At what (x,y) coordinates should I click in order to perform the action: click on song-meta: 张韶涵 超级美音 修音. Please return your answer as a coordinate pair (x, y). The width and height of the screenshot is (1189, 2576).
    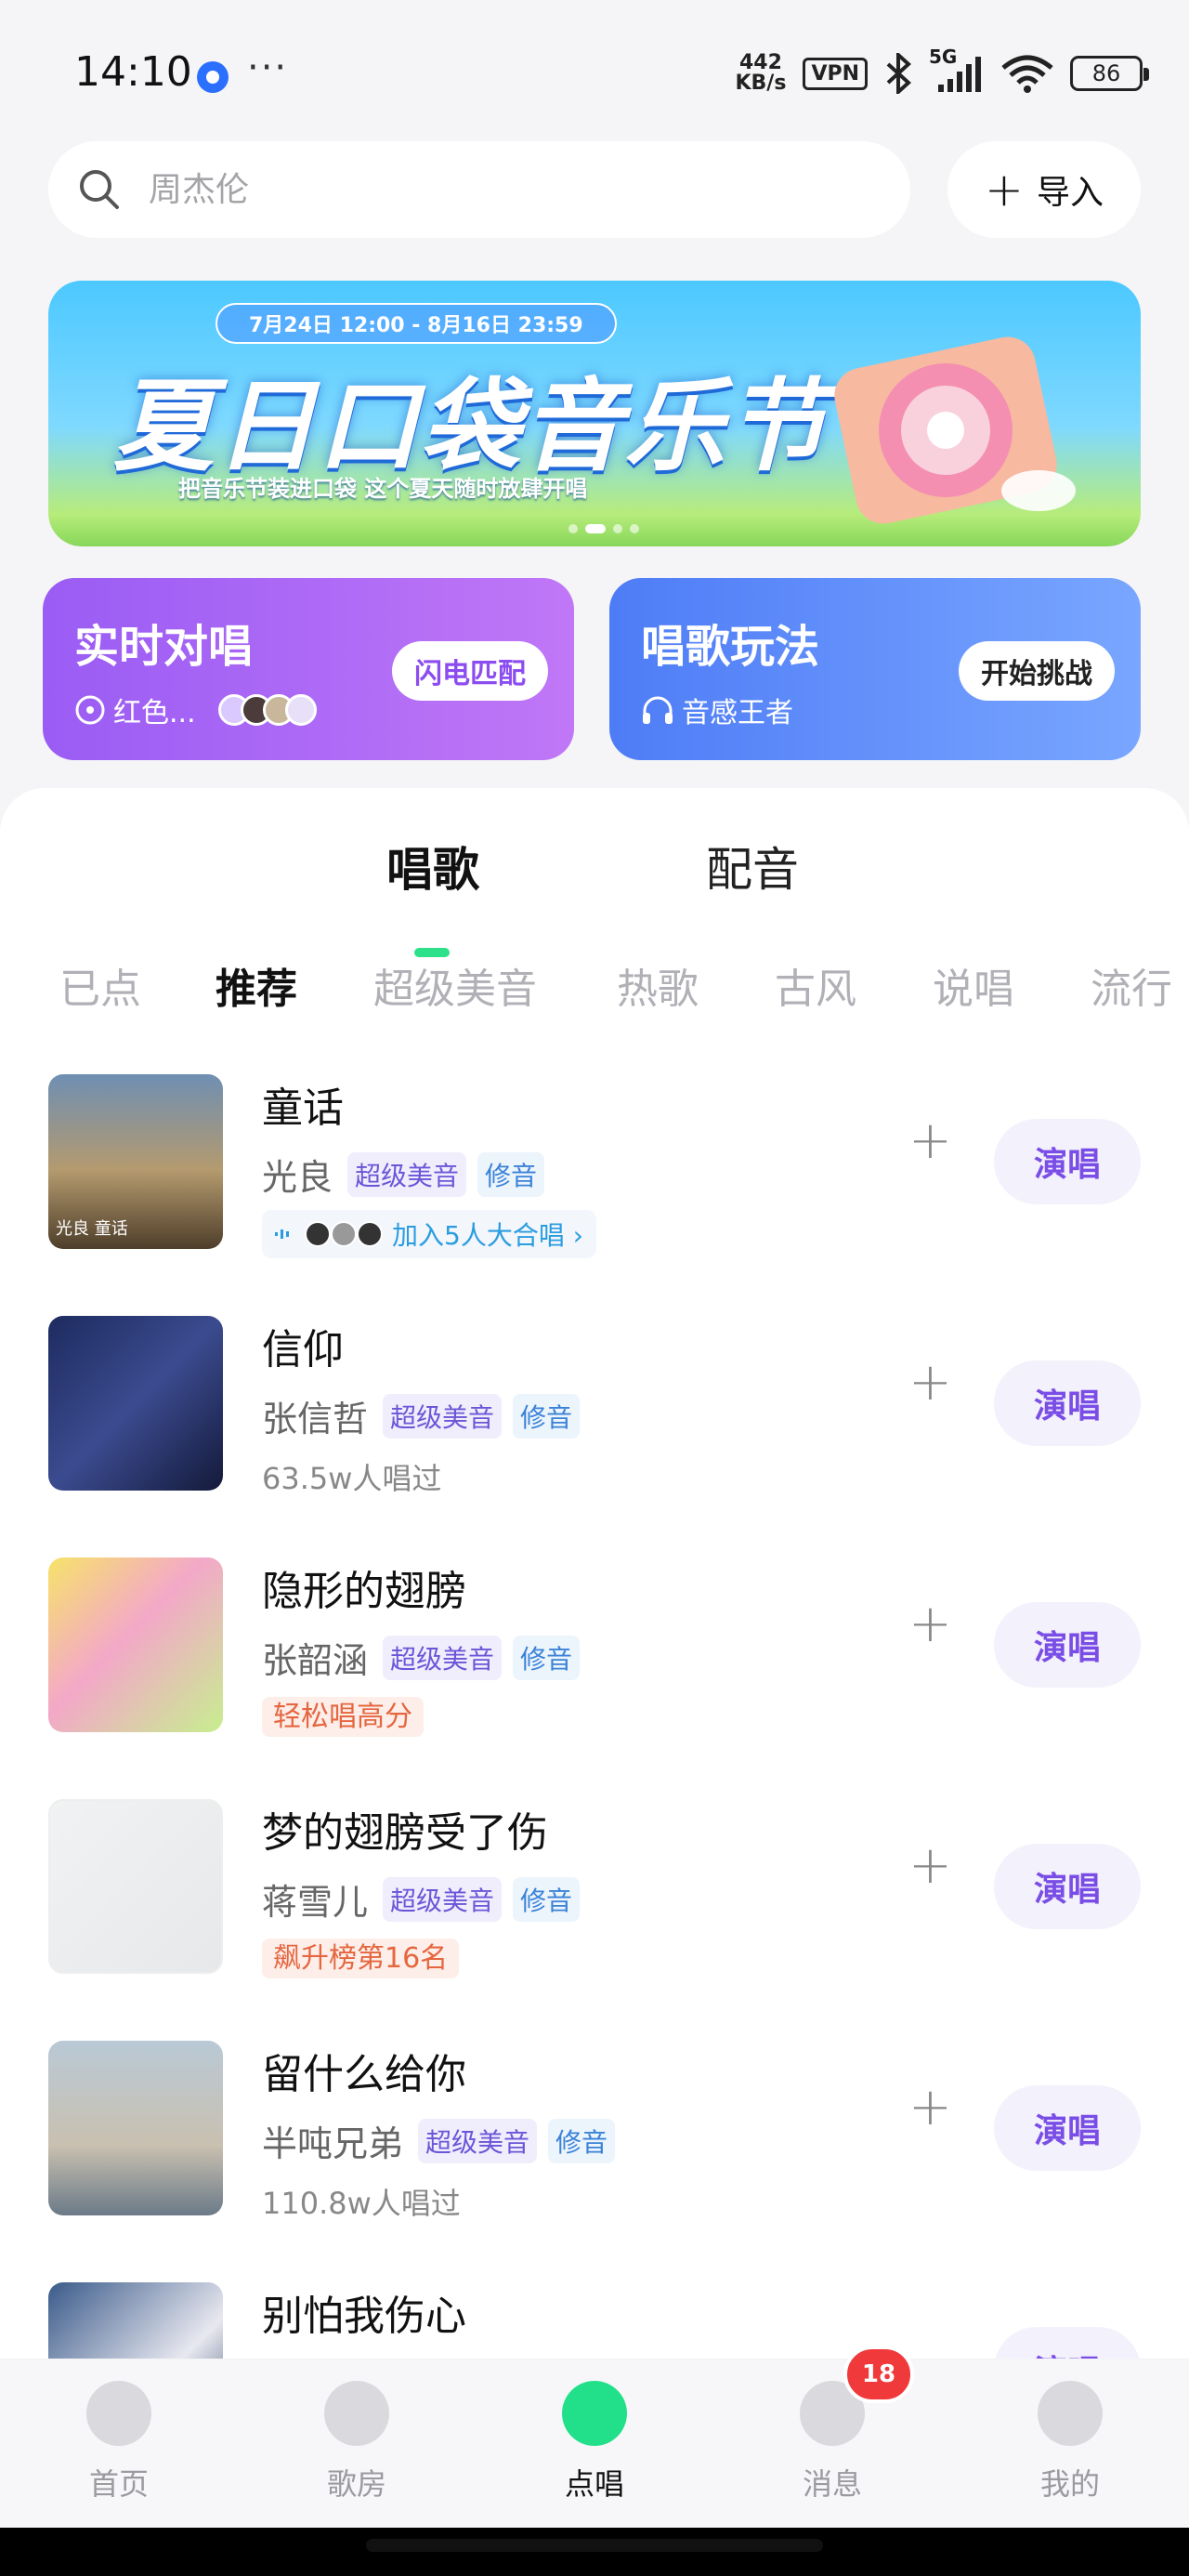
    Looking at the image, I should click on (421, 1657).